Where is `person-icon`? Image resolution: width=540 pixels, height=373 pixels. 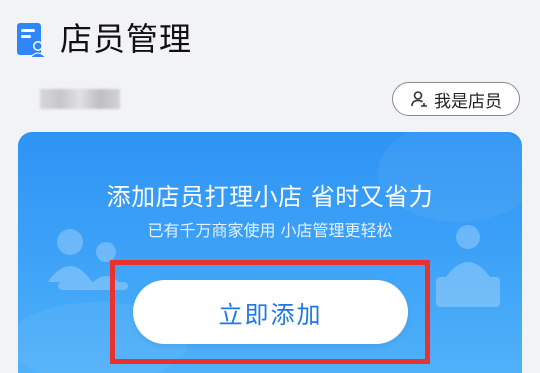 person-icon is located at coordinates (419, 99).